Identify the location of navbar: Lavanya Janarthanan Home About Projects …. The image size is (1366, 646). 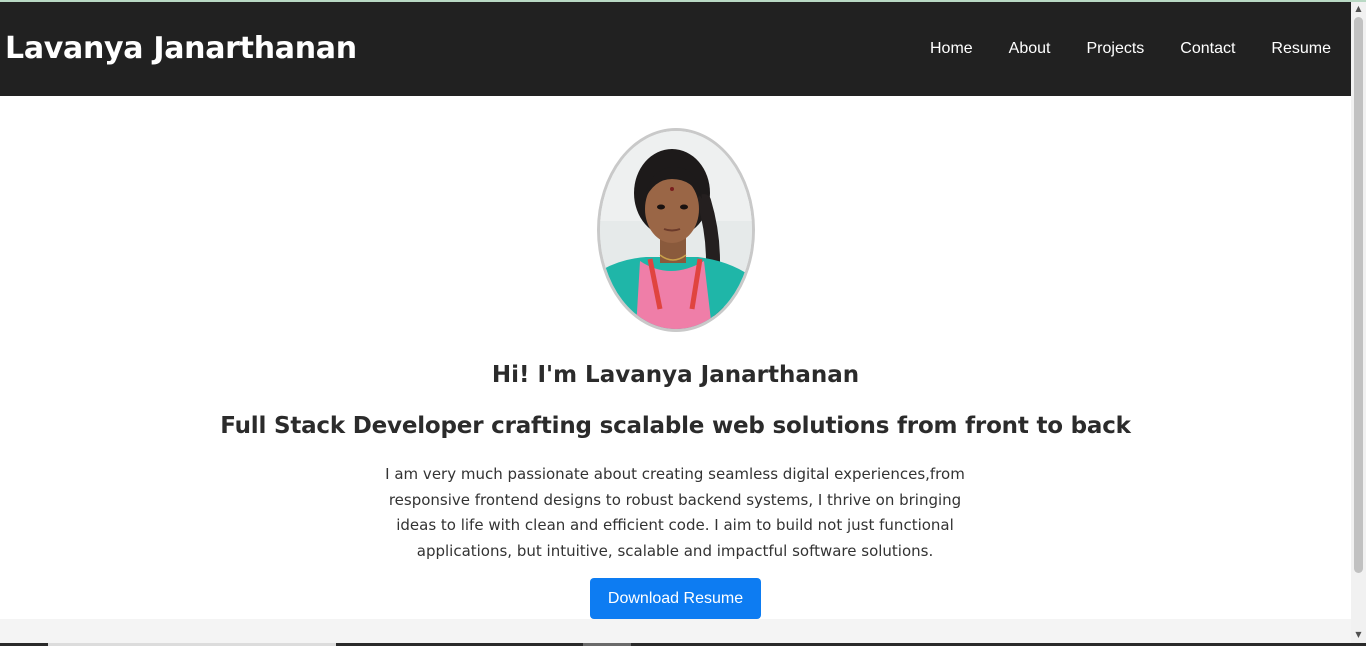
(675, 49).